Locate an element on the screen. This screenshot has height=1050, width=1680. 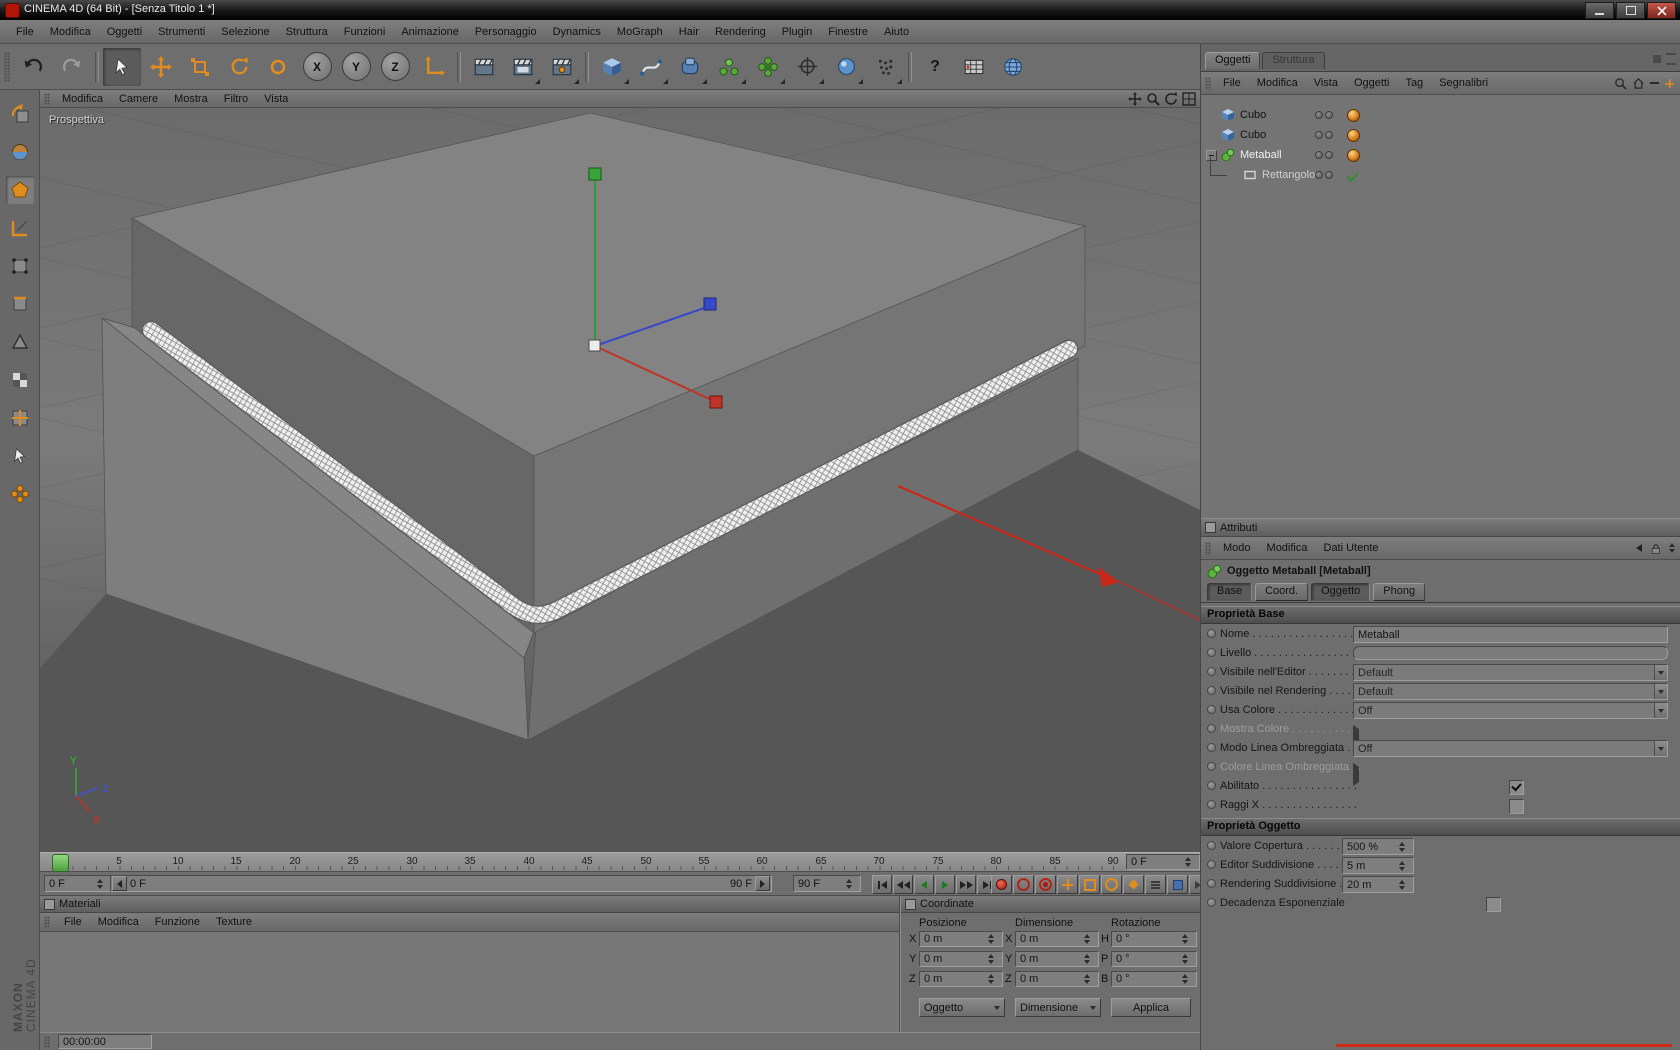
attributes-header: Attributi is located at coordinates (1440, 527).